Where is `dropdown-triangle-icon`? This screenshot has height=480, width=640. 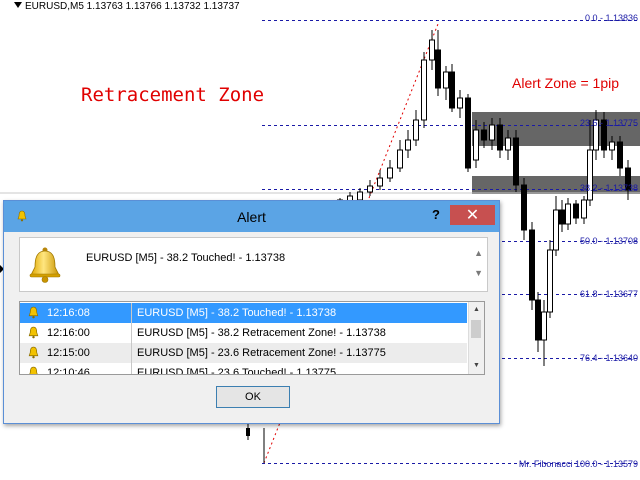 dropdown-triangle-icon is located at coordinates (18, 5).